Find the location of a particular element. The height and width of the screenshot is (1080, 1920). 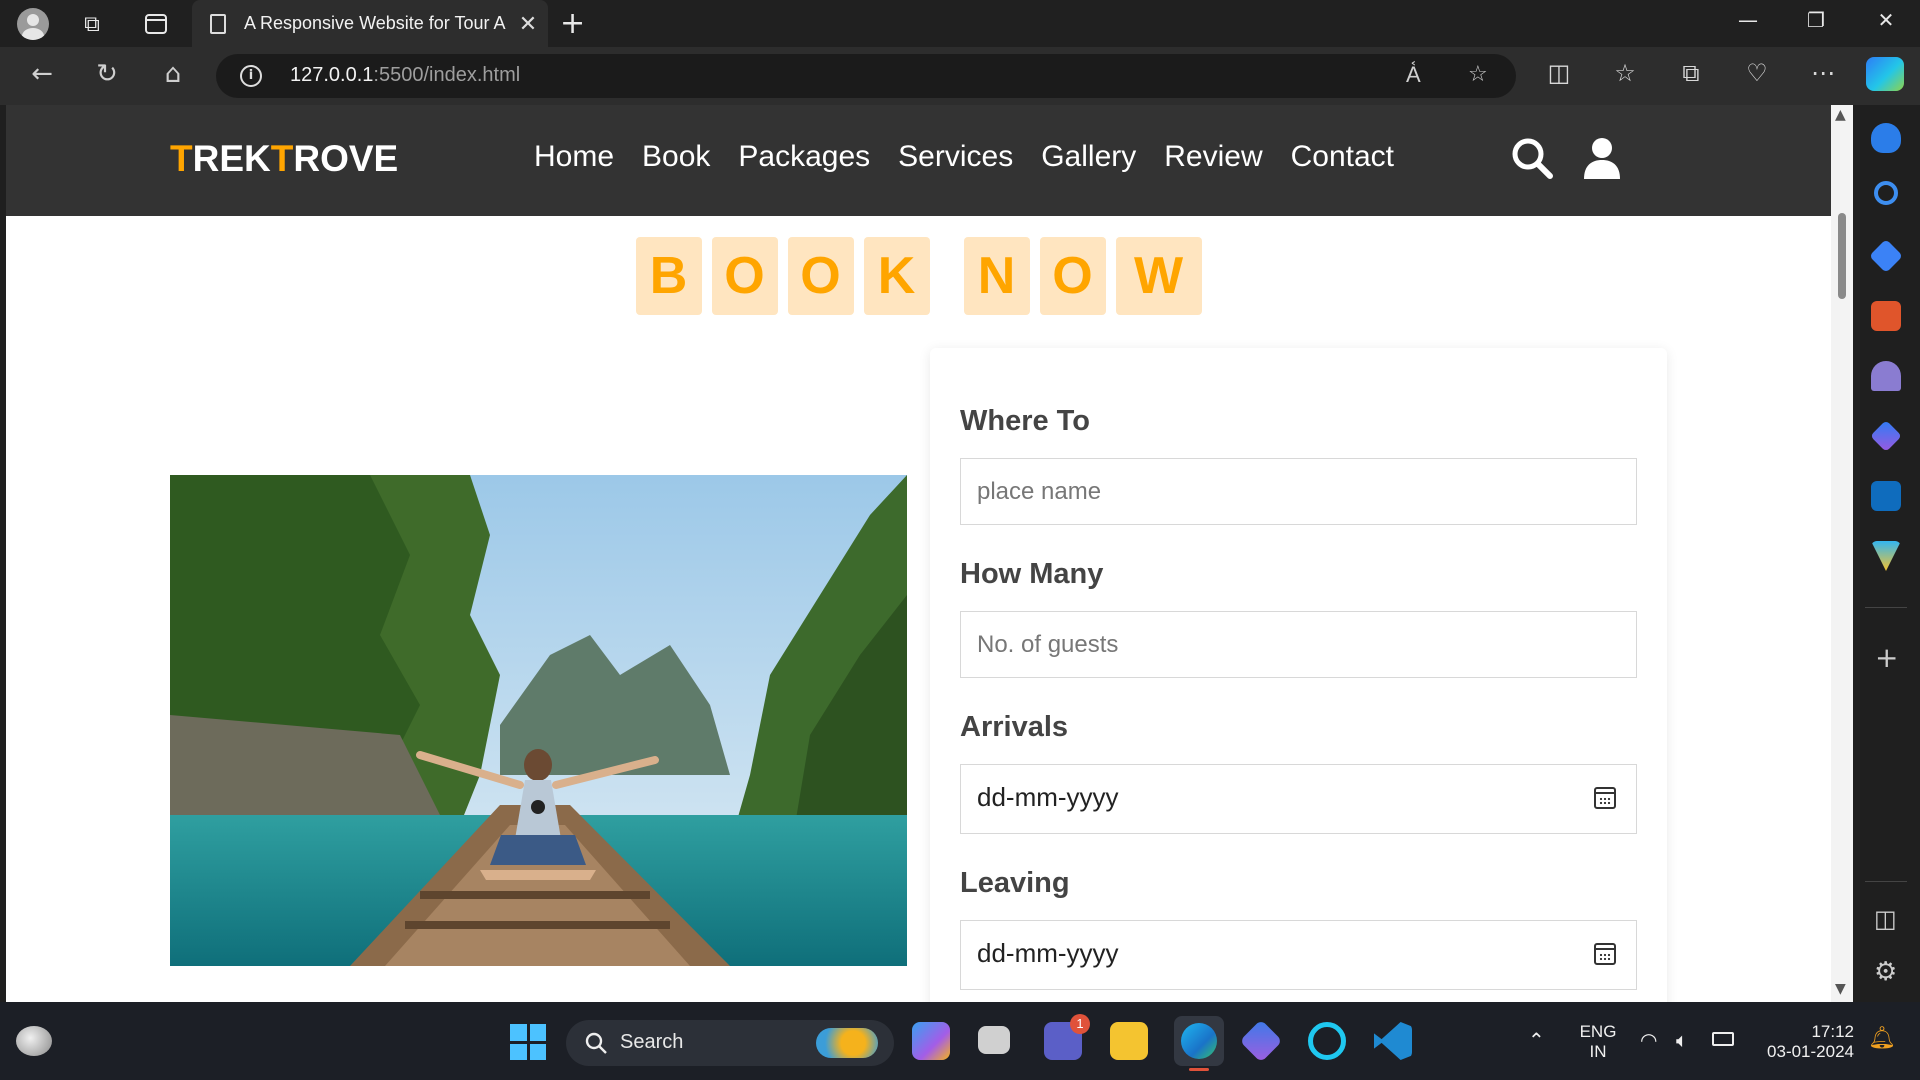

refresh-icon: ↻ is located at coordinates (107, 74).